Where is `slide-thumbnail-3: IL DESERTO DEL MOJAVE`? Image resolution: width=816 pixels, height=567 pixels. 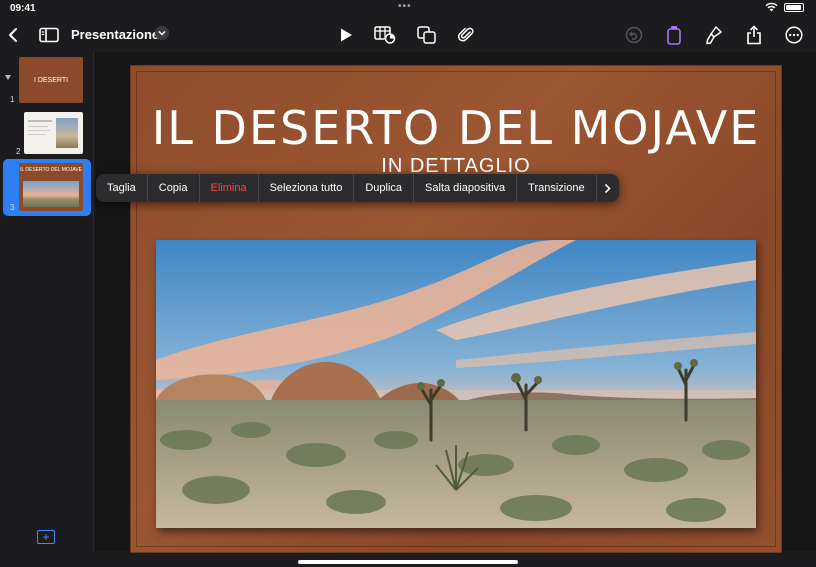 slide-thumbnail-3: IL DESERTO DEL MOJAVE is located at coordinates (51, 187).